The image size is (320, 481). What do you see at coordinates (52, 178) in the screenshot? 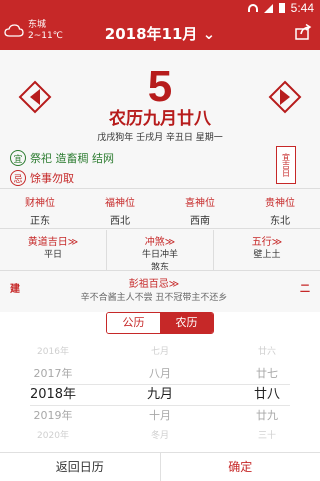
I see `ji-text: 馀事勿取` at bounding box center [52, 178].